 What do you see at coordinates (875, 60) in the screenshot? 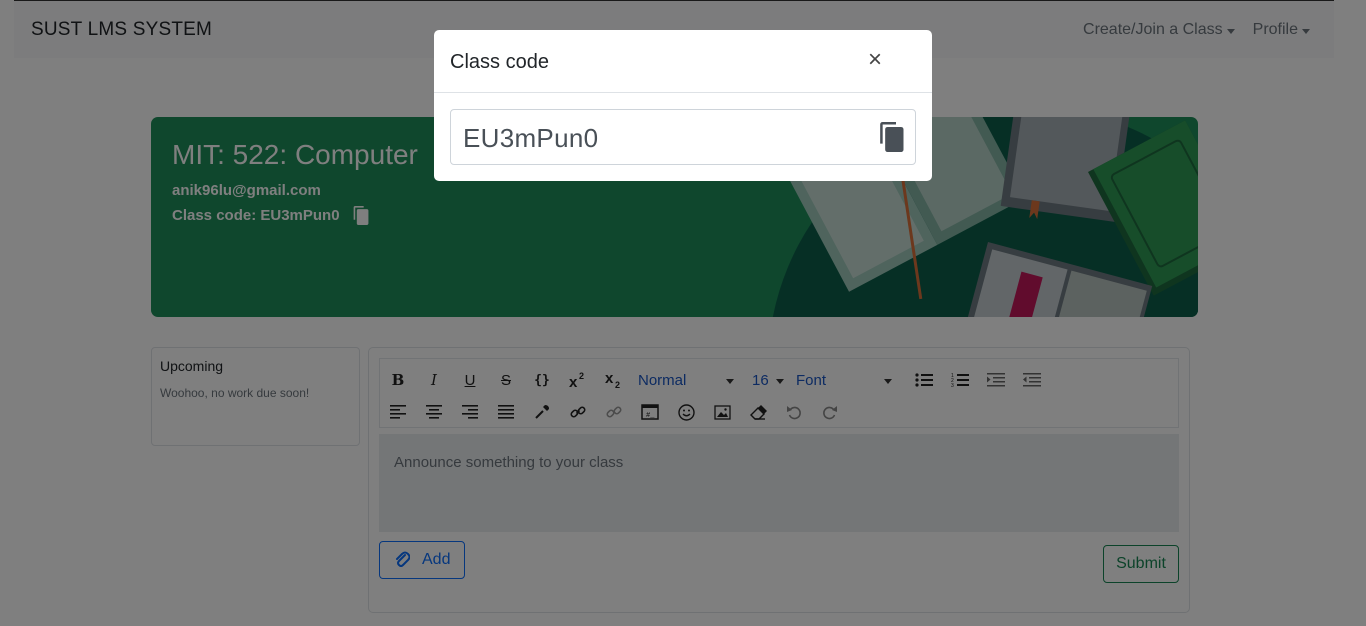
I see `close-icon: ×` at bounding box center [875, 60].